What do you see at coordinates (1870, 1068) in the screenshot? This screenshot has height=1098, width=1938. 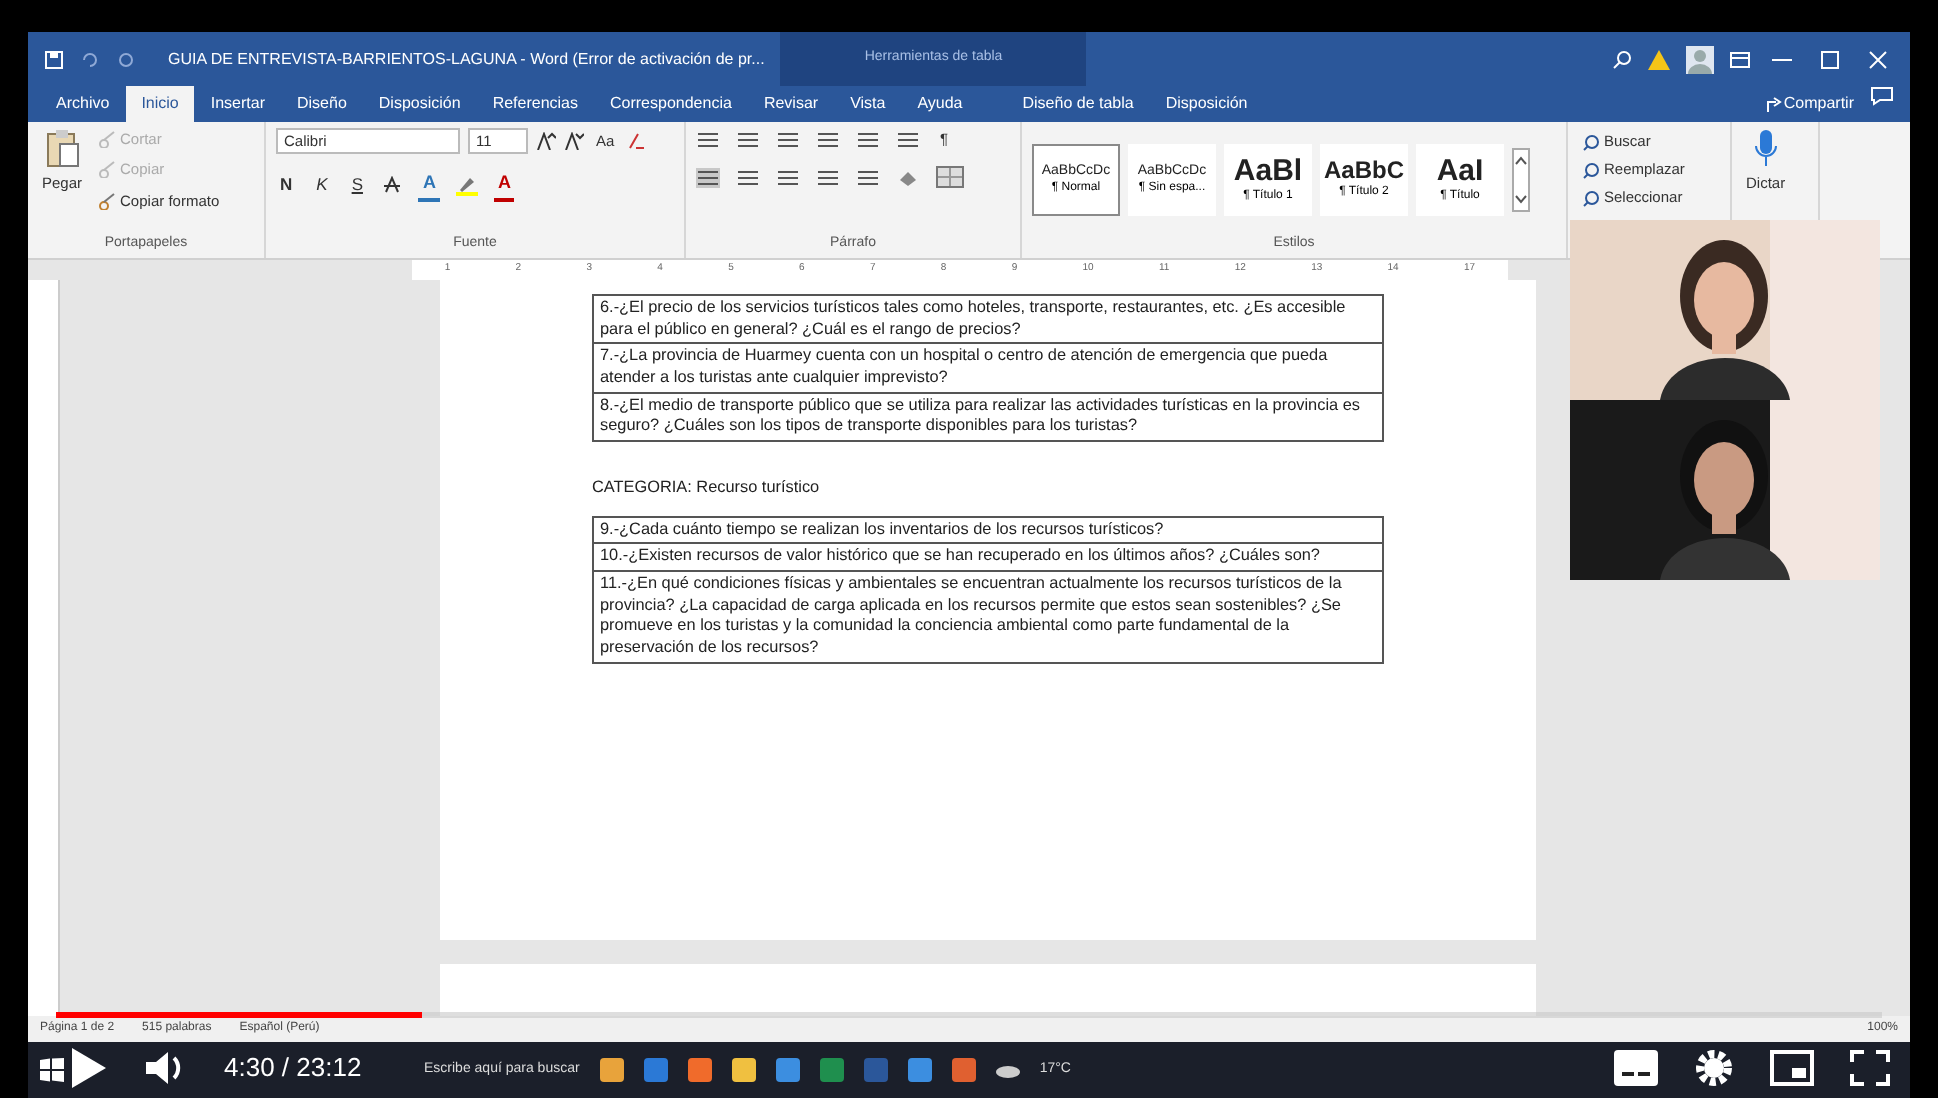 I see `fullscreen-icon` at bounding box center [1870, 1068].